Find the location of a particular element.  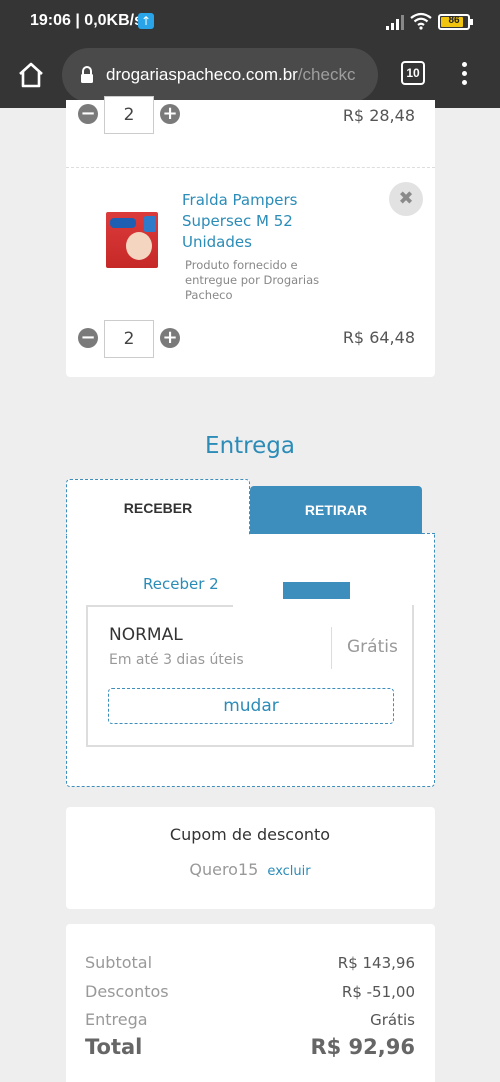

remove-coupon-link: excluir is located at coordinates (288, 871).